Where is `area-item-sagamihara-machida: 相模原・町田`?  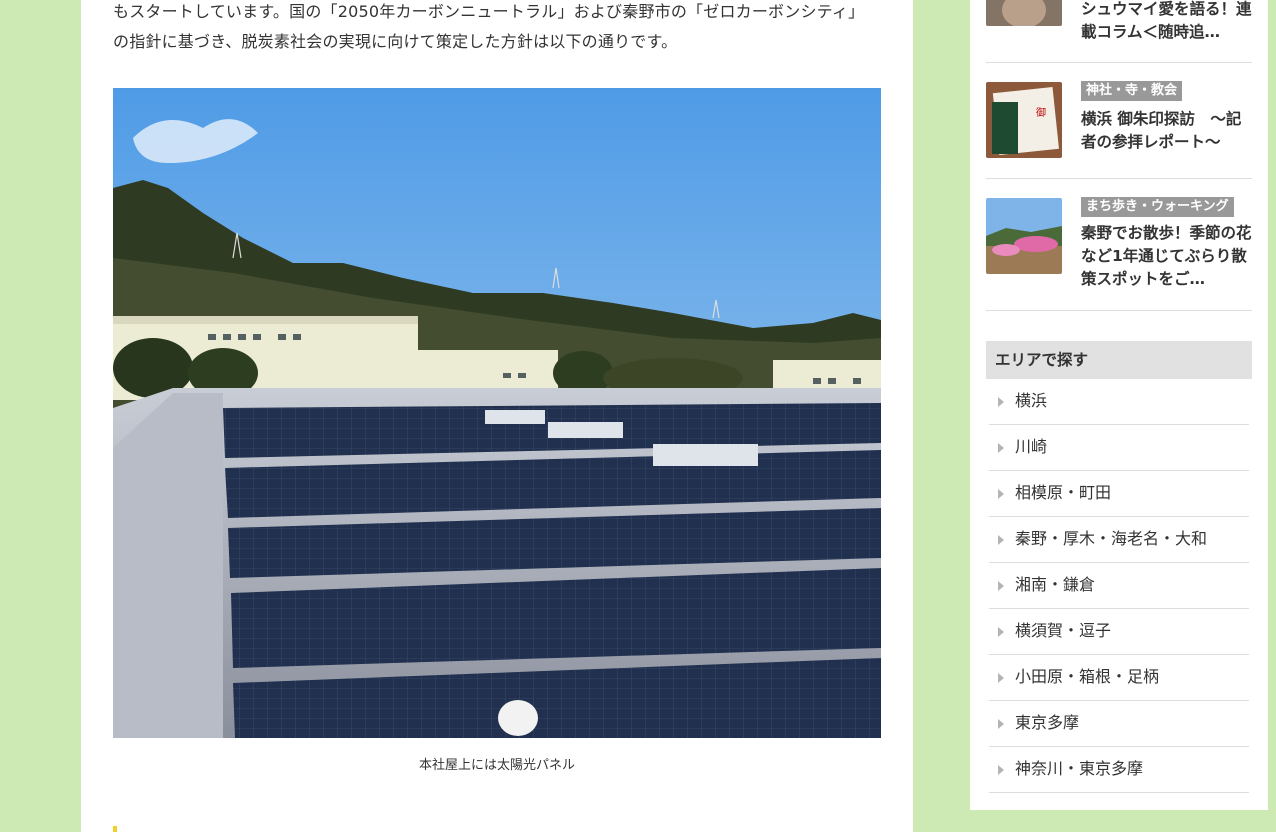
area-item-sagamihara-machida: 相模原・町田 is located at coordinates (1119, 494).